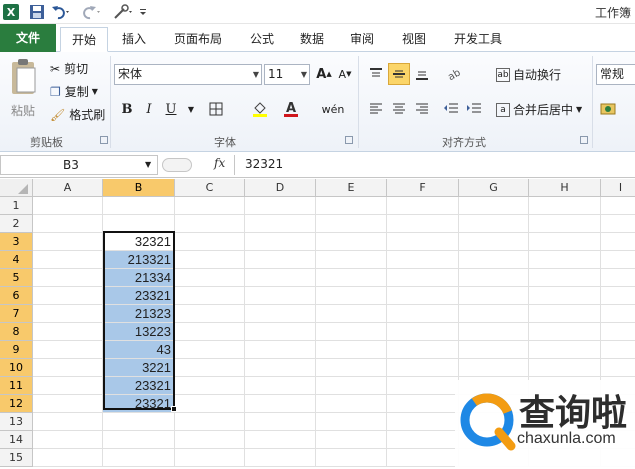 The height and width of the screenshot is (469, 635). Describe the element at coordinates (210, 242) in the screenshot. I see `cell-c3` at that location.